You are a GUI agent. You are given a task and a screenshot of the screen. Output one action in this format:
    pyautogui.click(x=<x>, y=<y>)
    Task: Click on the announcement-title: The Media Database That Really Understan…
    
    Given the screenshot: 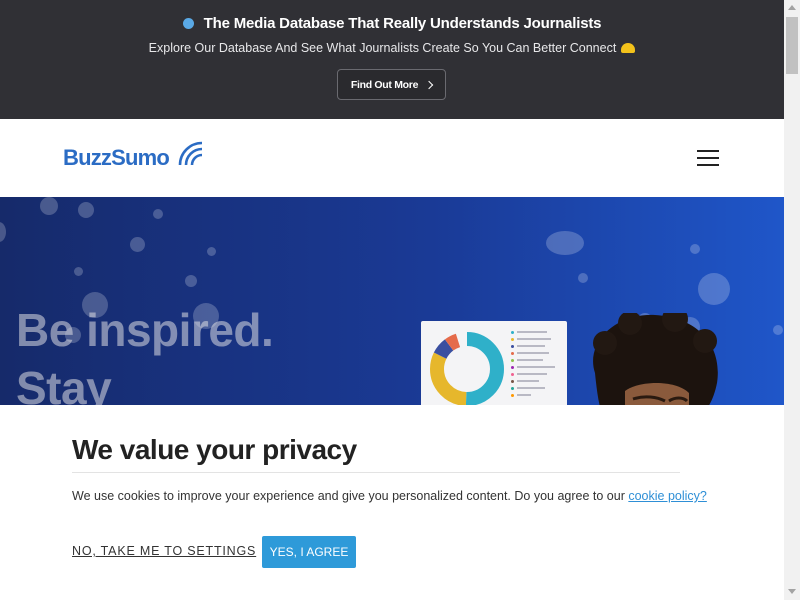 What is the action you would take?
    pyautogui.click(x=402, y=23)
    